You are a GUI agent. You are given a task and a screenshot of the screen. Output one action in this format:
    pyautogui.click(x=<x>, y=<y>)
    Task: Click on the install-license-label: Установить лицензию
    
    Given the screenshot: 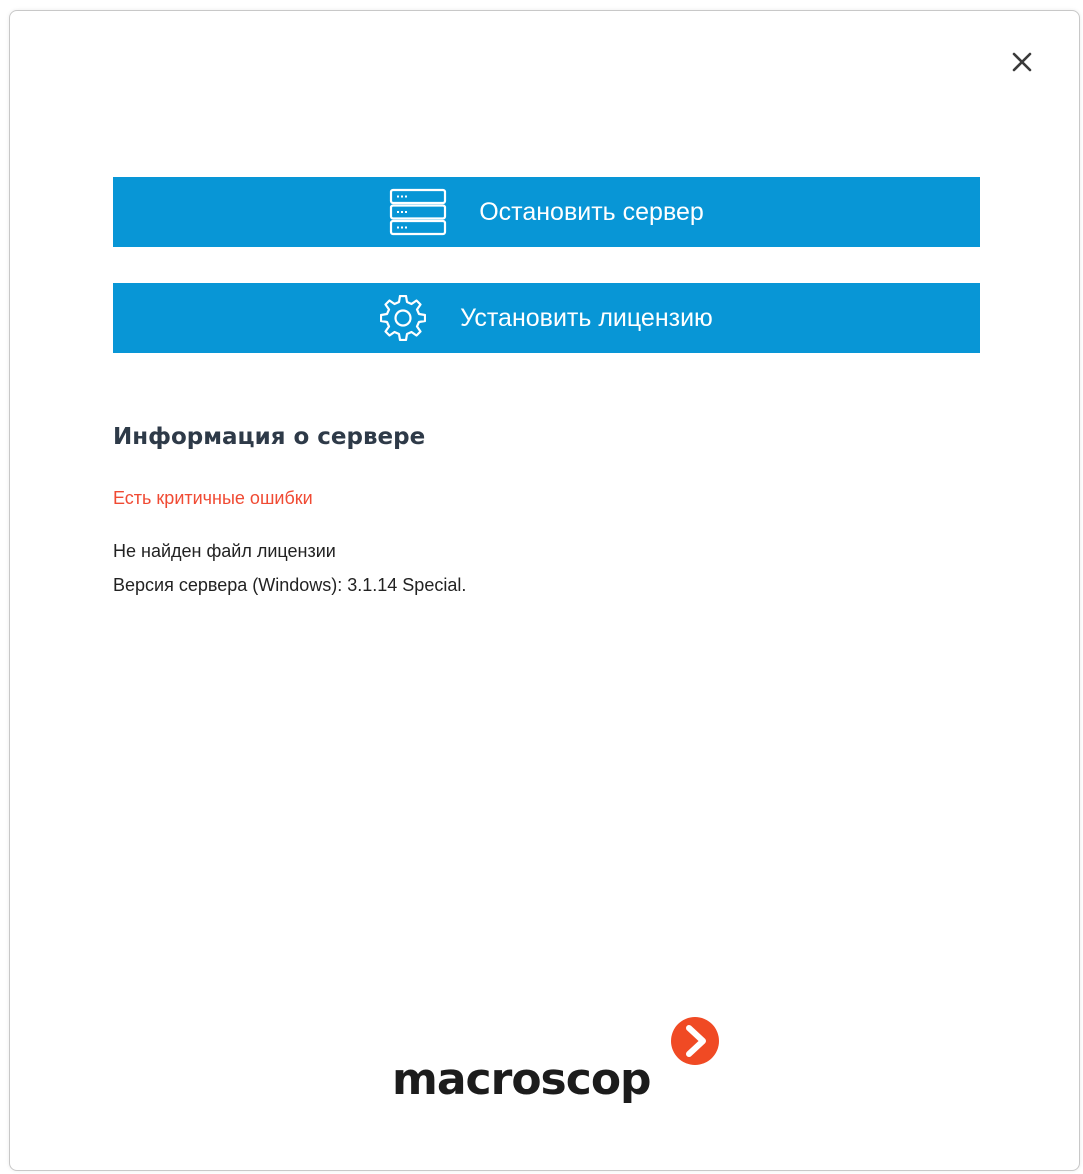 What is the action you would take?
    pyautogui.click(x=586, y=317)
    